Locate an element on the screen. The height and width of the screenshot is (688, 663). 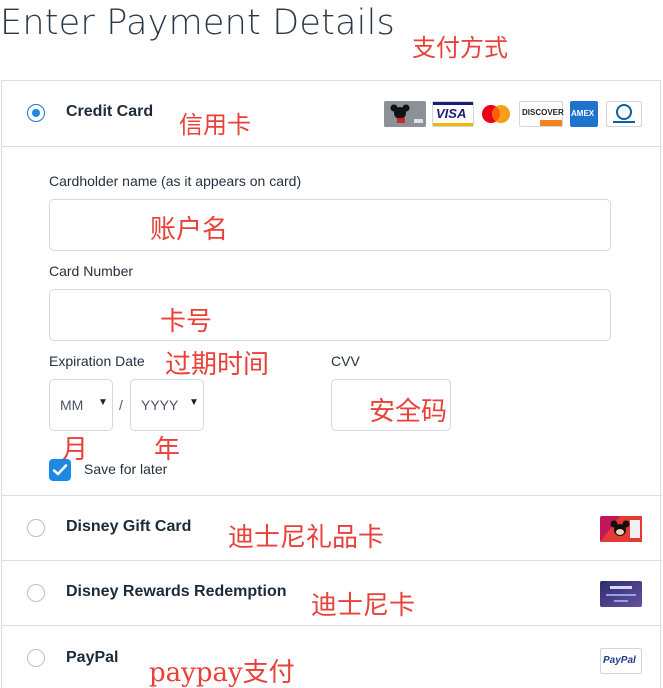
amex-logo: AMEX is located at coordinates (584, 114).